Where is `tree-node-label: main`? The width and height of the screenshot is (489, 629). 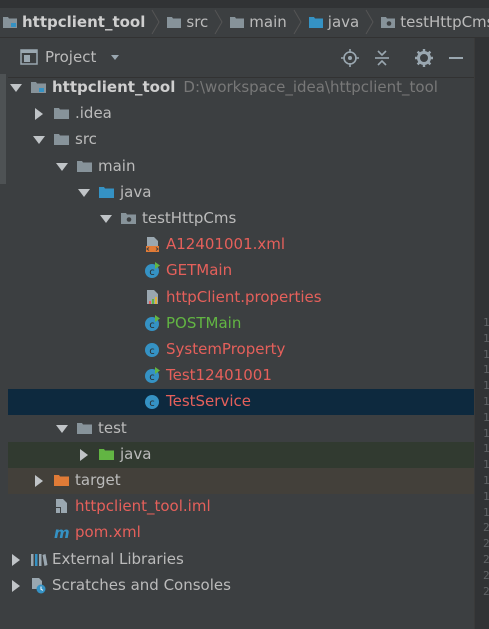
tree-node-label: main is located at coordinates (117, 165).